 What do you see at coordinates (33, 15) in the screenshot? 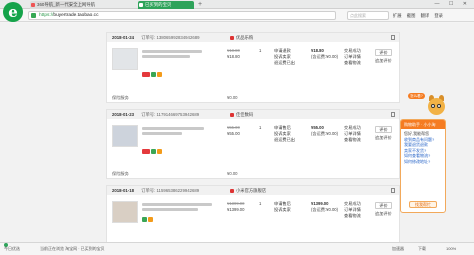
I see `secure-lock-icon` at bounding box center [33, 15].